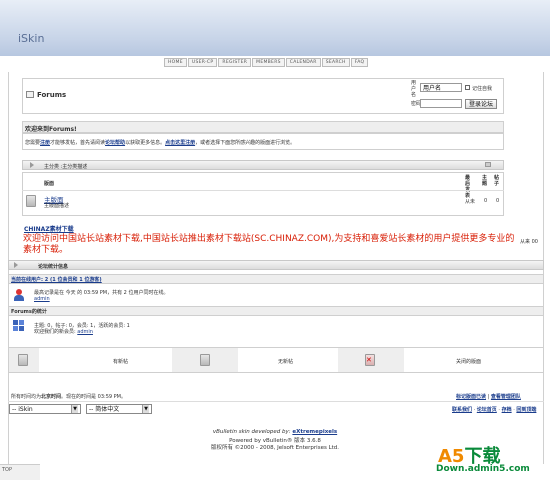  Describe the element at coordinates (31, 38) in the screenshot. I see `site-logo: iSkin` at that location.